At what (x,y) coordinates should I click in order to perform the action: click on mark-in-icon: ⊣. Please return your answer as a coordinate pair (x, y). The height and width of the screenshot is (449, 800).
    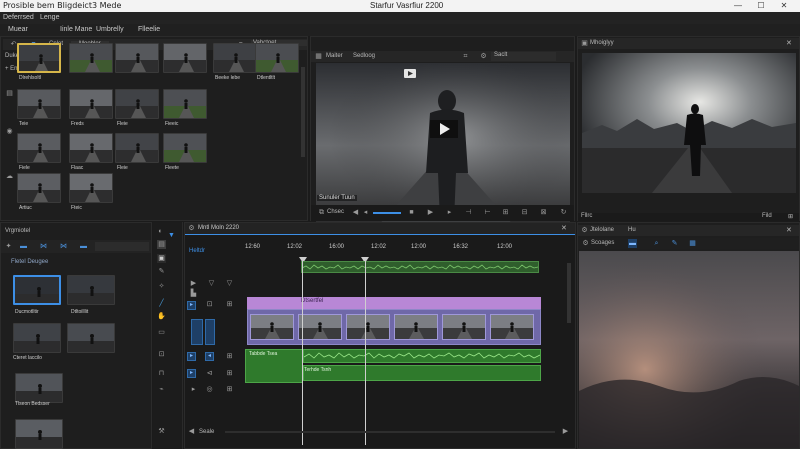
    Looking at the image, I should click on (468, 212).